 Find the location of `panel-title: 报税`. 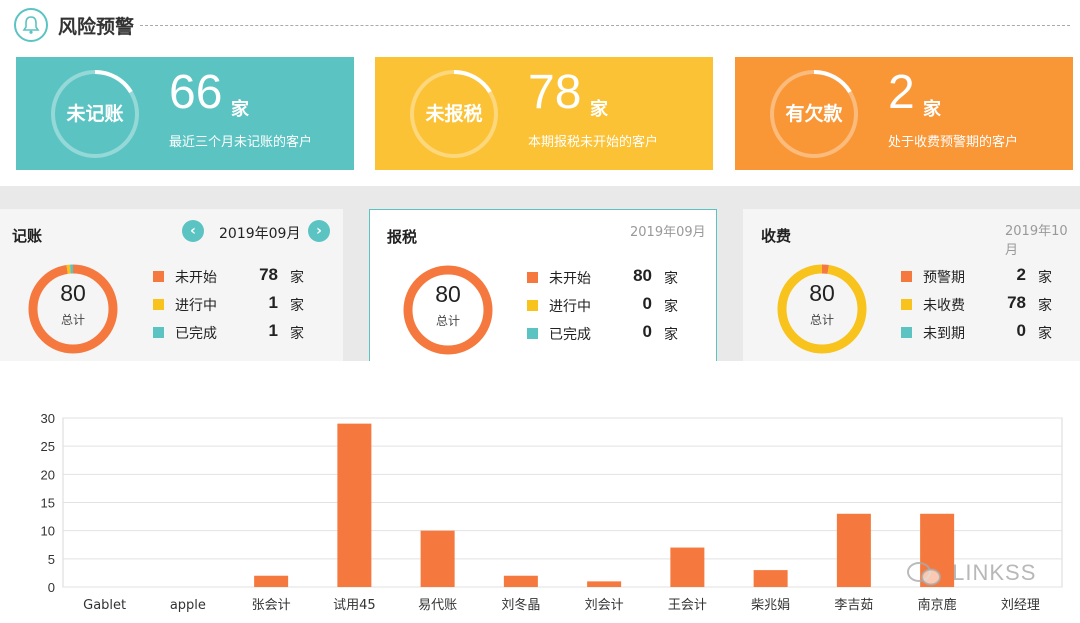

panel-title: 报税 is located at coordinates (402, 237).